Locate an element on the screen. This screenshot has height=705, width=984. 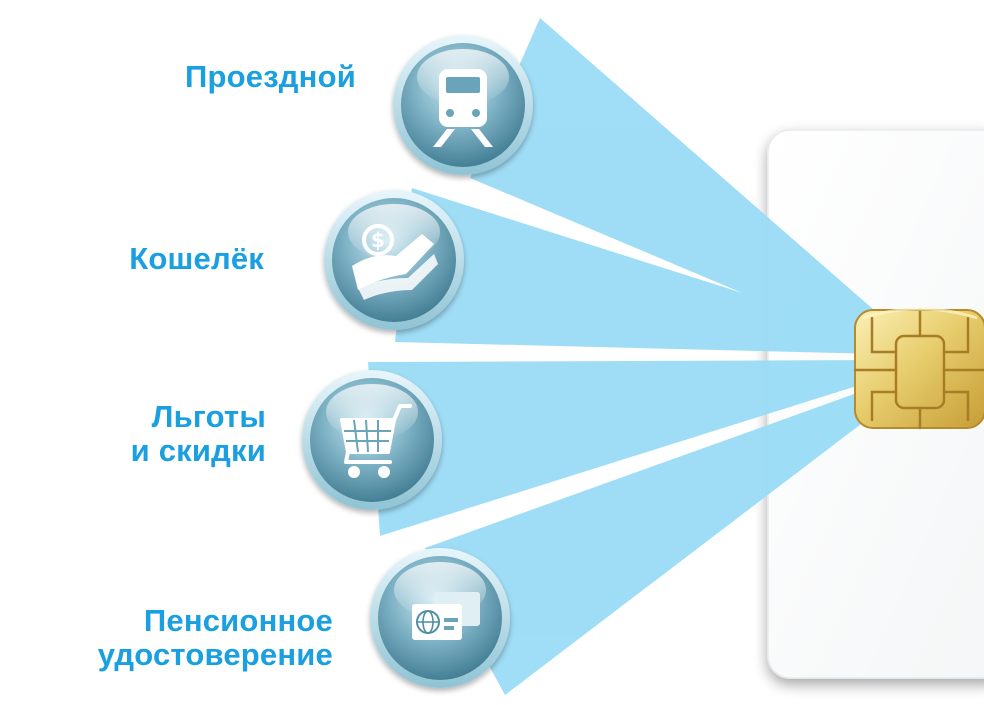
money-icon: $ is located at coordinates (394, 260).